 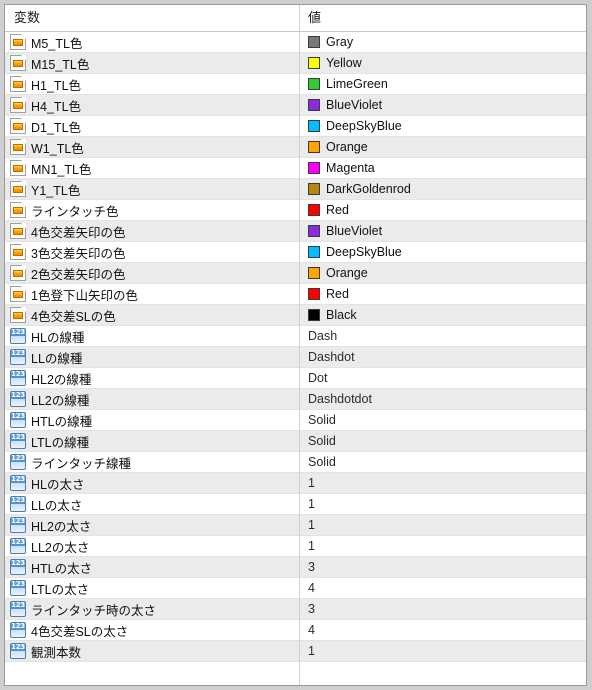 I want to click on variable-cell: 123 HL2の太さ, so click(x=152, y=525).